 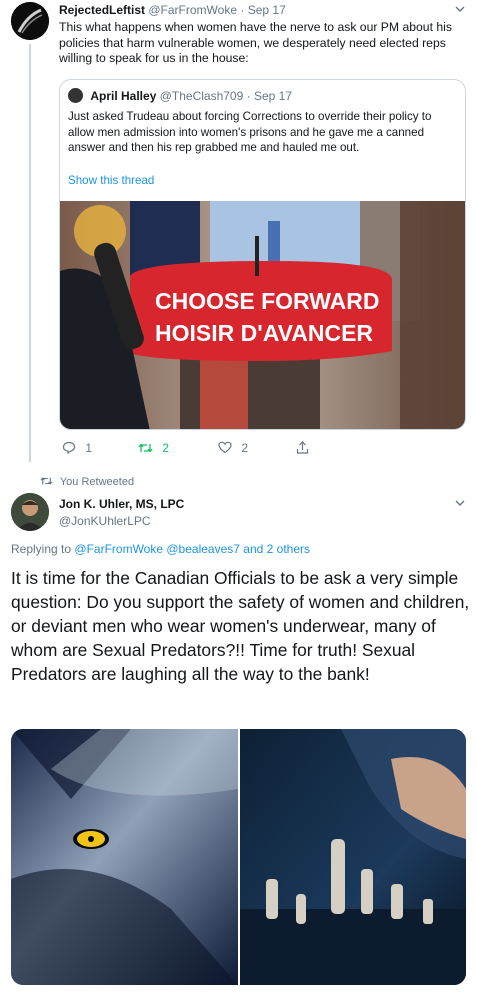 What do you see at coordinates (77, 448) in the screenshot?
I see `reply-button: 1` at bounding box center [77, 448].